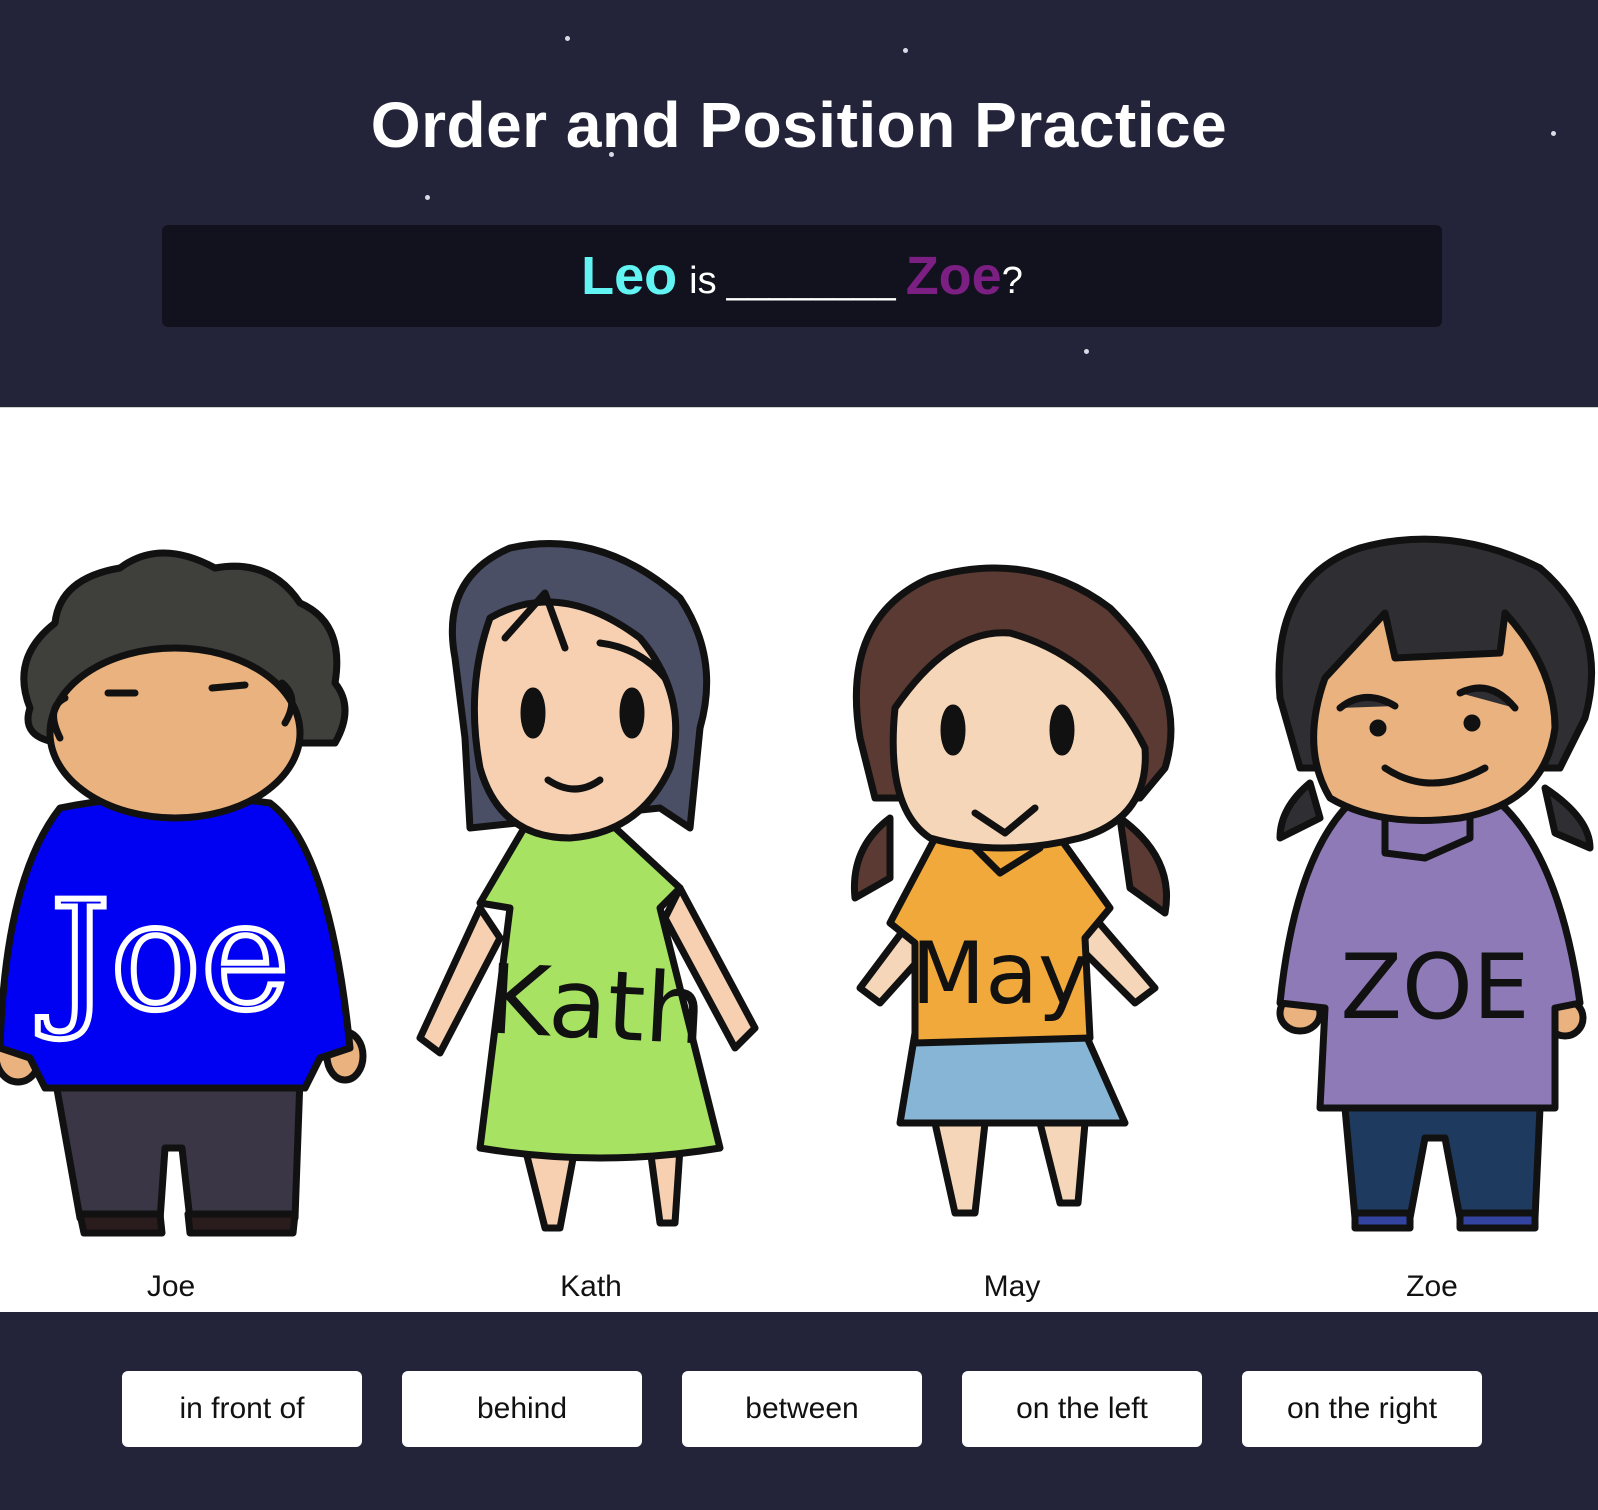 The height and width of the screenshot is (1510, 1598). I want to click on joe-shirt-text: Joe, so click(163, 957).